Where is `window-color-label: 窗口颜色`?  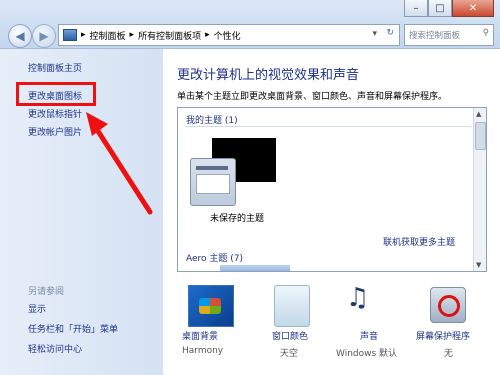
window-color-label: 窗口颜色 is located at coordinates (290, 335).